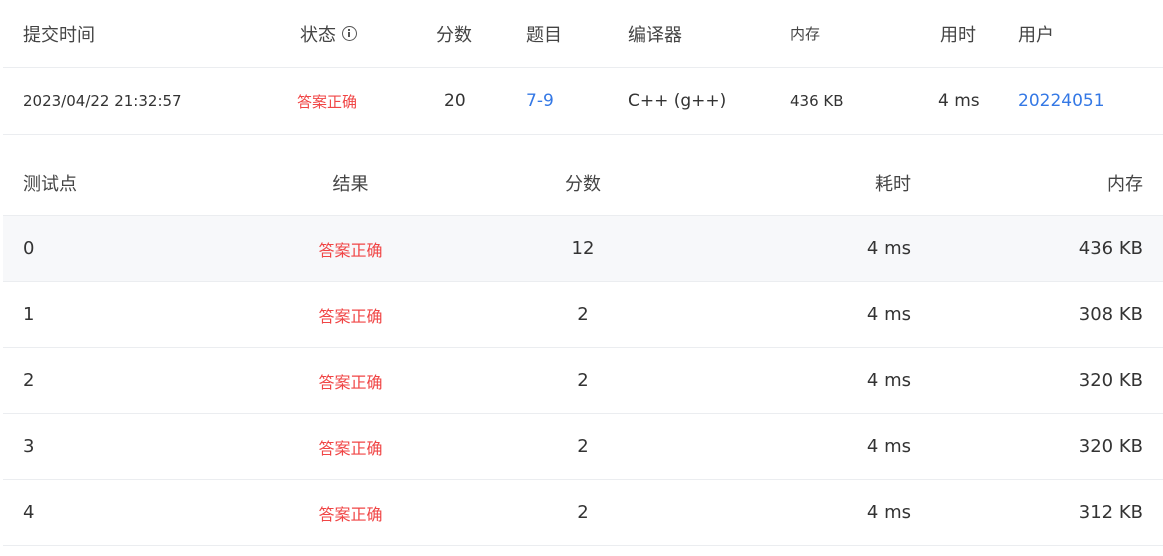 This screenshot has width=1163, height=556. What do you see at coordinates (1110, 248) in the screenshot?
I see `case-memory: 436 KB` at bounding box center [1110, 248].